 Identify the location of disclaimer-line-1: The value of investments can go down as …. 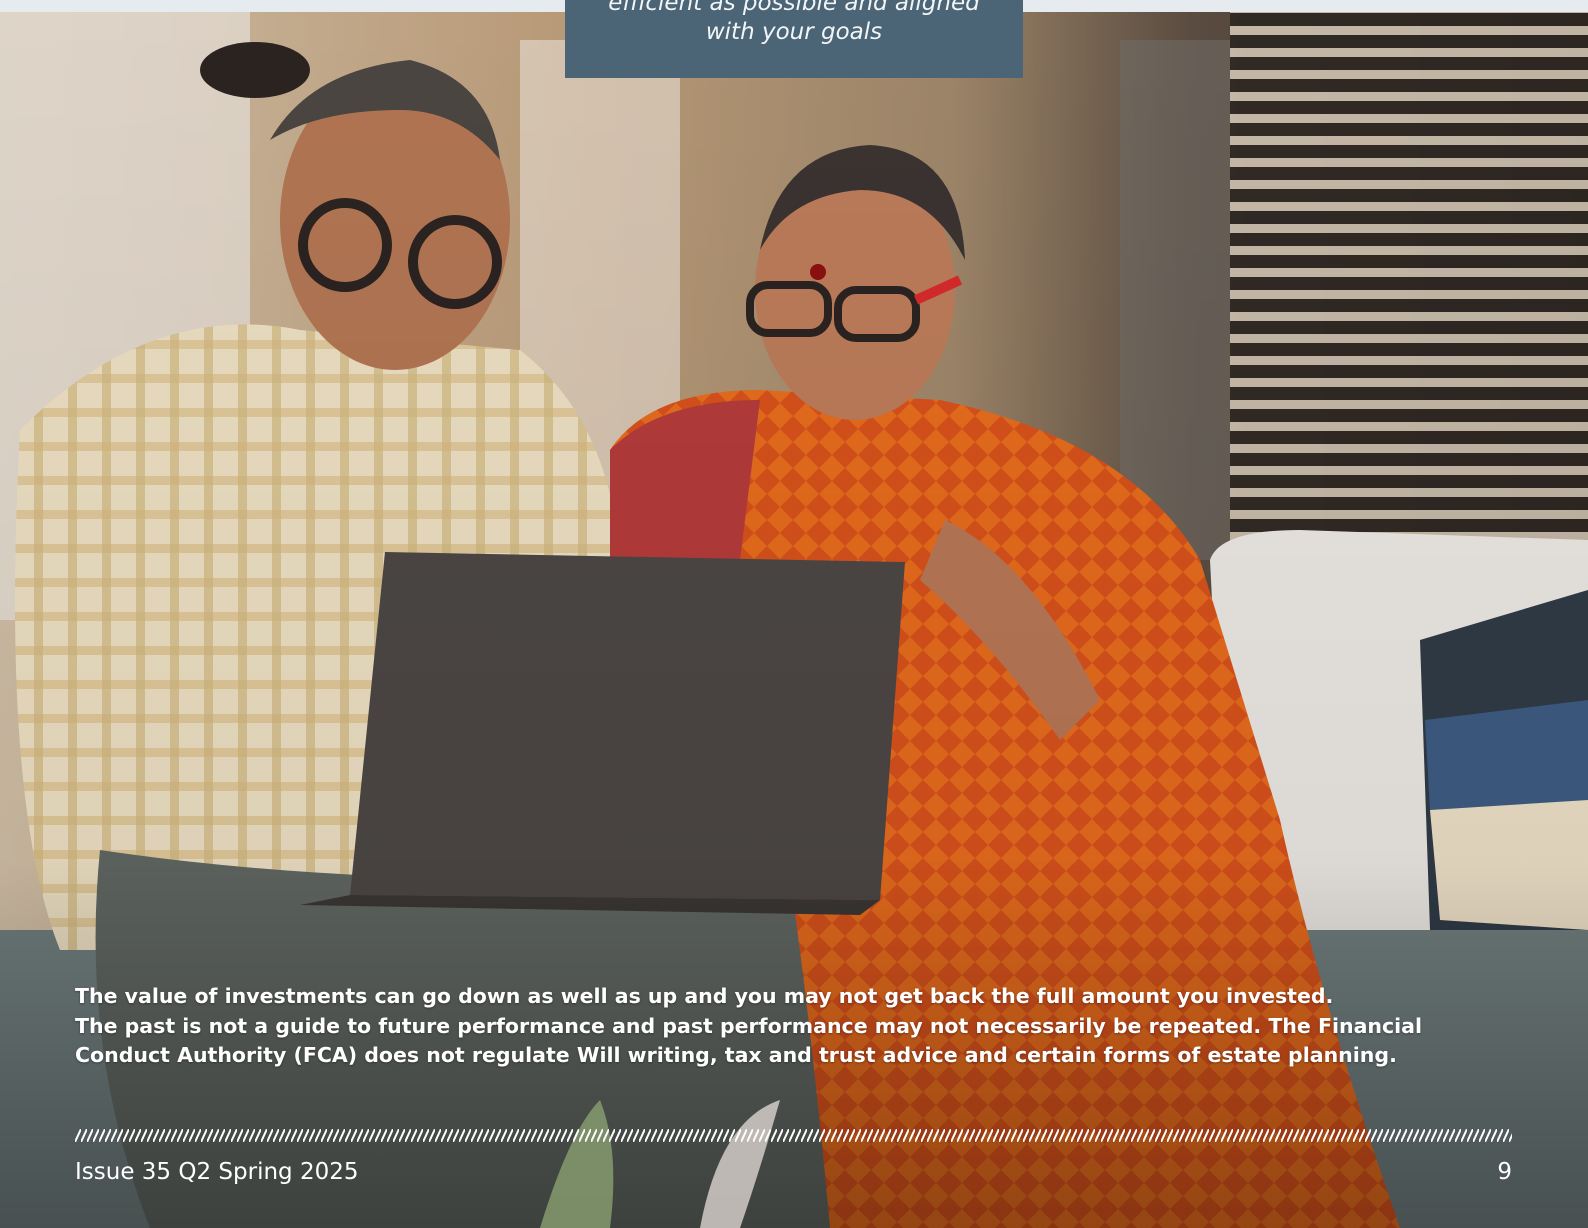
(704, 996).